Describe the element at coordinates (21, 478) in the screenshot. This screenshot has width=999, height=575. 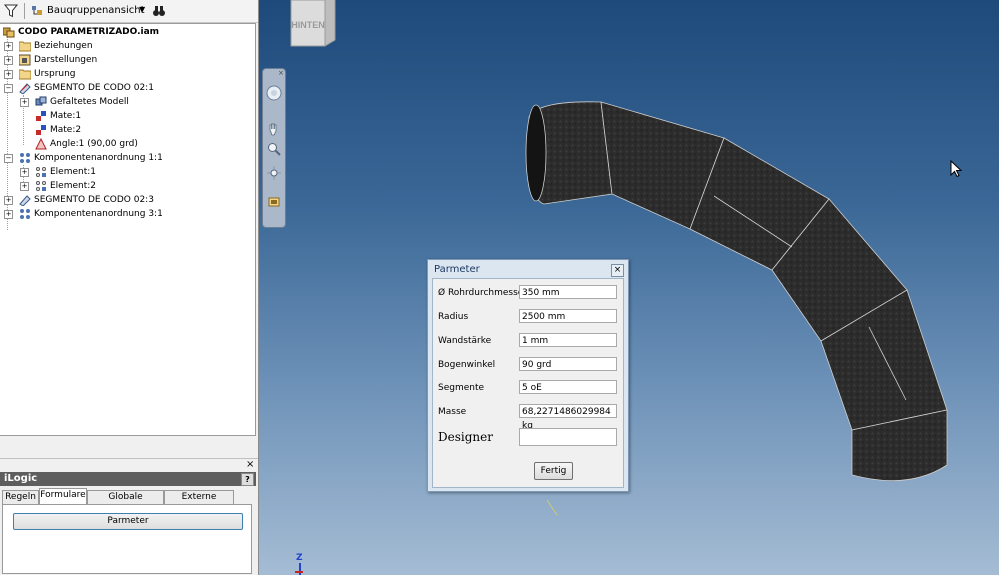
I see `ilogic-title: iLogic` at that location.